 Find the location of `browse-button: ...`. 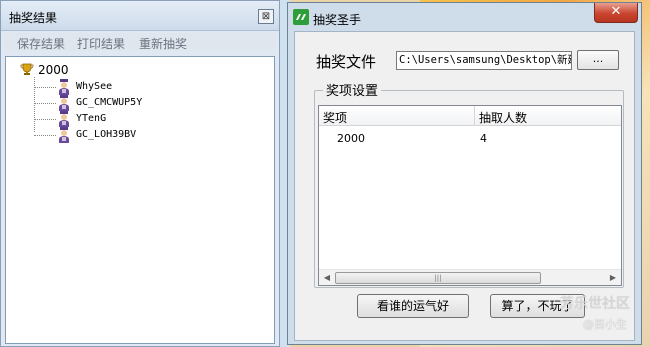

browse-button: ... is located at coordinates (598, 60).